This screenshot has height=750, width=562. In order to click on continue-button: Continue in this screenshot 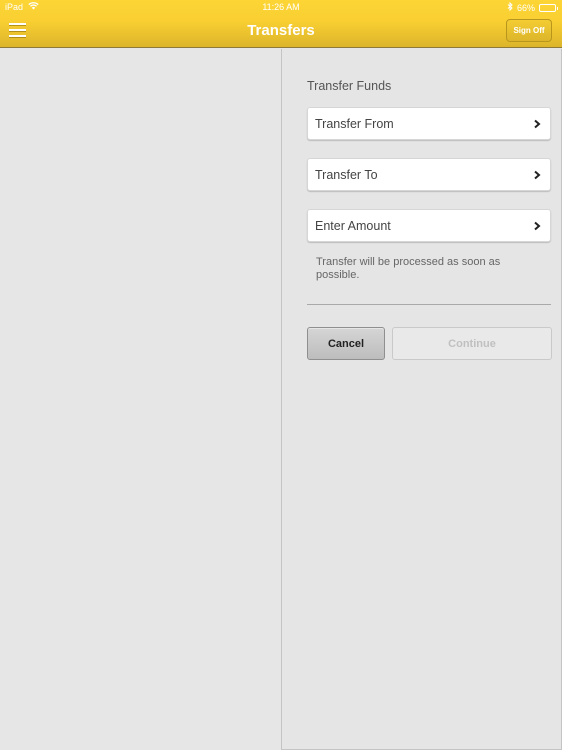, I will do `click(472, 343)`.